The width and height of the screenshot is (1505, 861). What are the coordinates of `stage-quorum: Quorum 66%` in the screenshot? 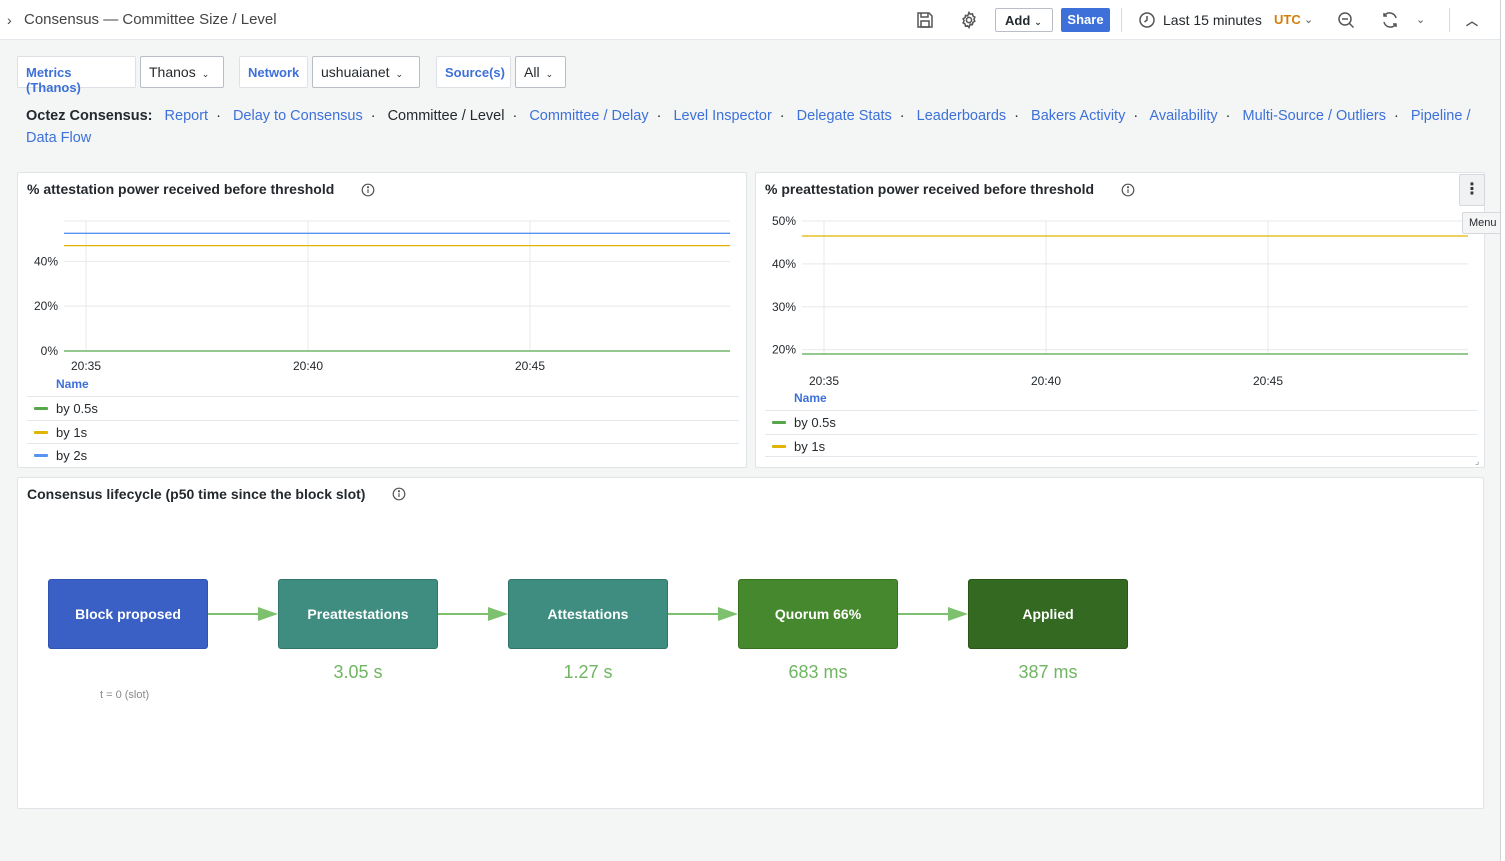 It's located at (818, 614).